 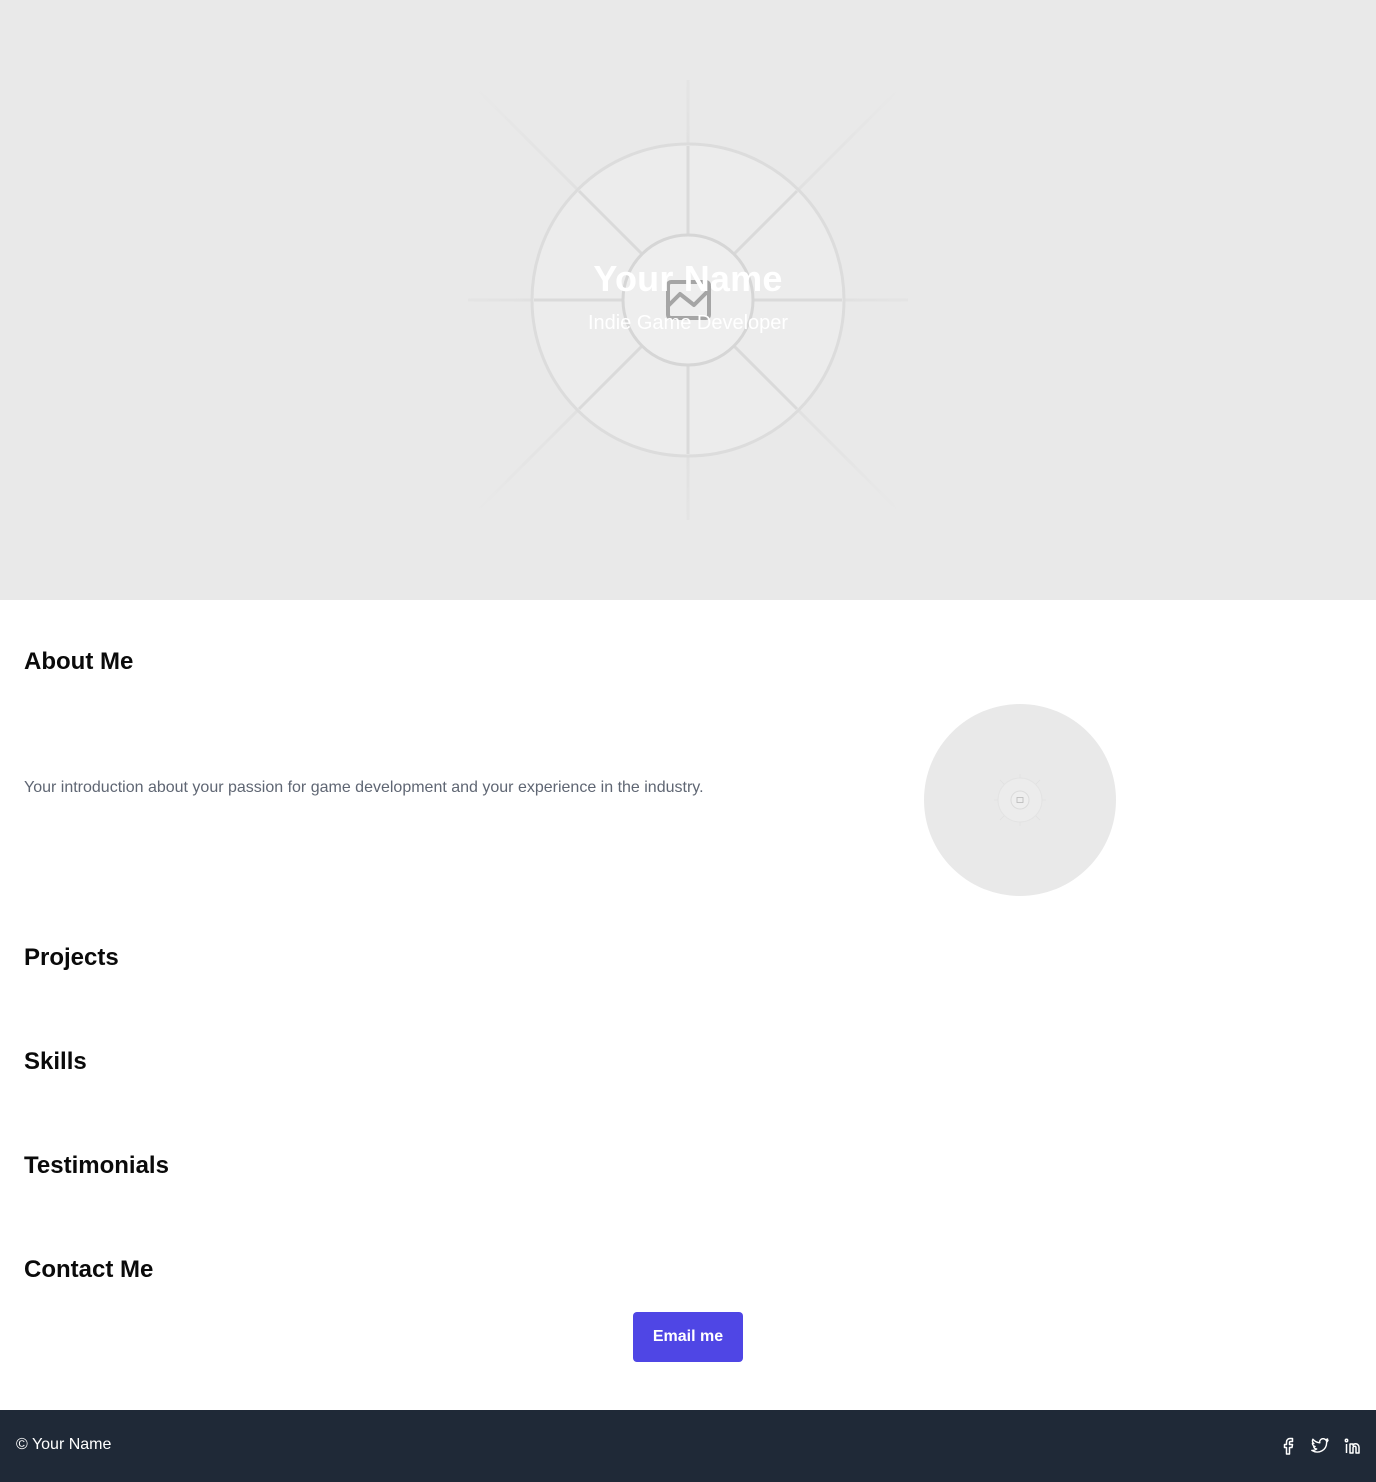 What do you see at coordinates (1288, 1446) in the screenshot?
I see `facebook-icon` at bounding box center [1288, 1446].